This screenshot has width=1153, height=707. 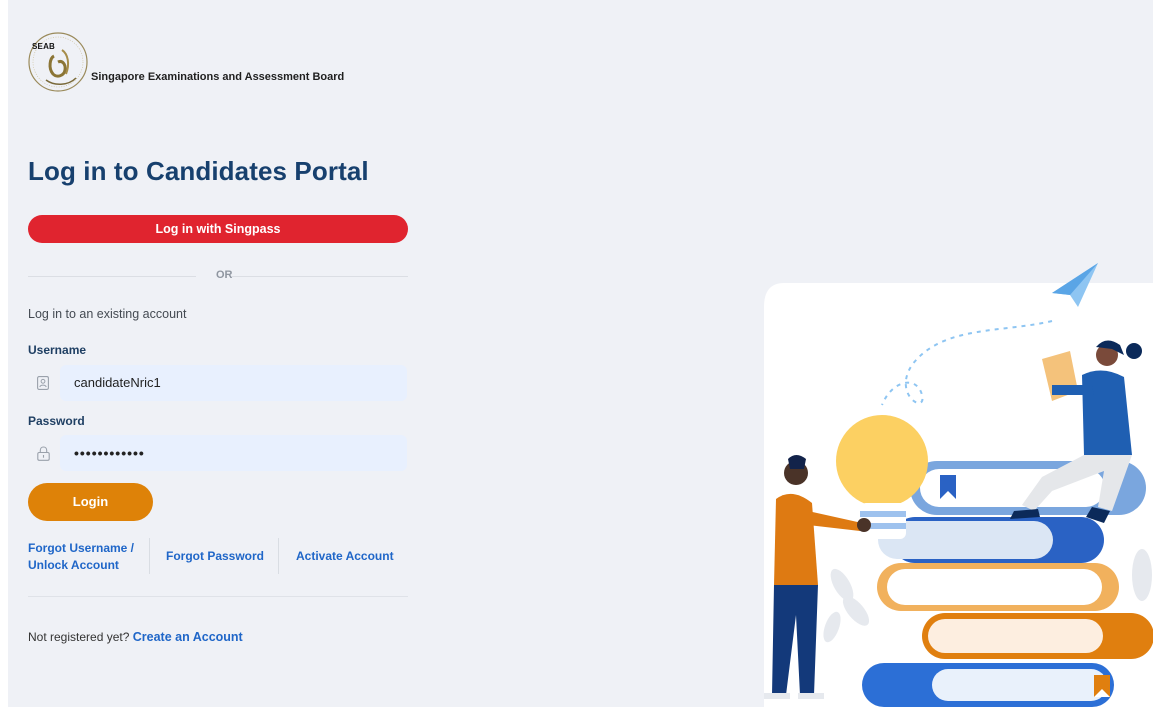 What do you see at coordinates (218, 596) in the screenshot?
I see `divider` at bounding box center [218, 596].